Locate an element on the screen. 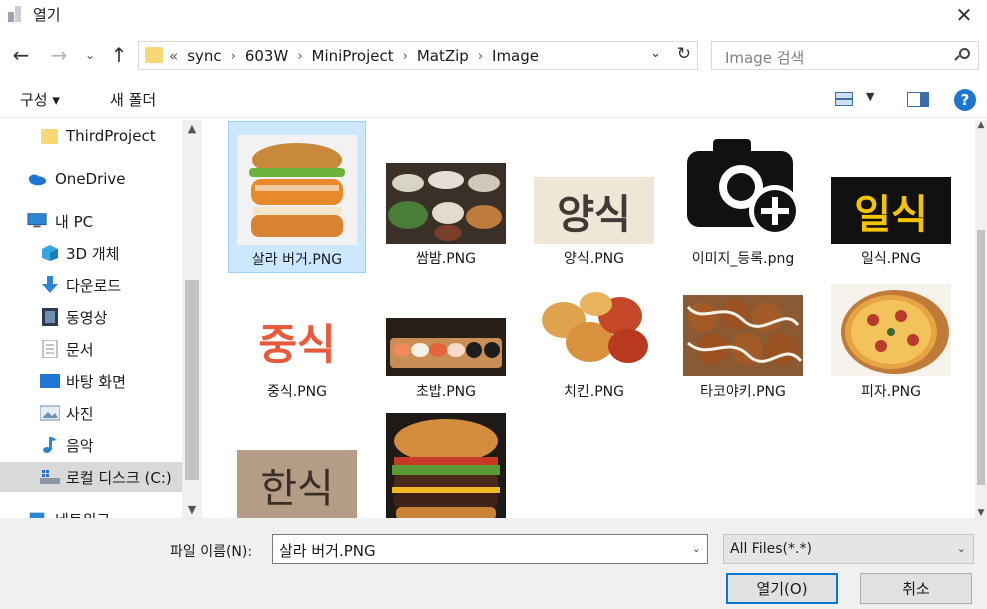  sidebar-item-label: 로컬 디스크 (C:) is located at coordinates (119, 477).